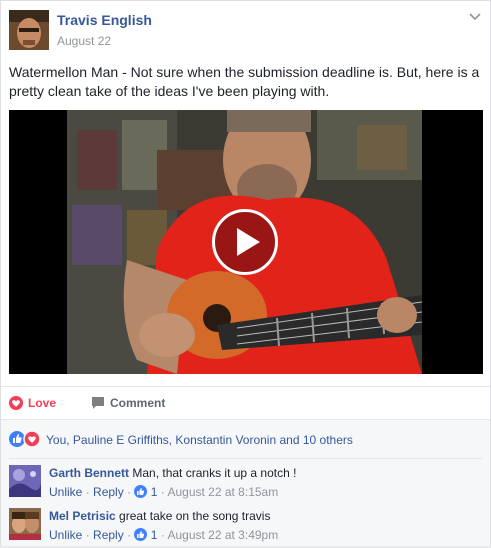 This screenshot has width=491, height=548. I want to click on commenter-name: Mel Petrisic, so click(82, 516).